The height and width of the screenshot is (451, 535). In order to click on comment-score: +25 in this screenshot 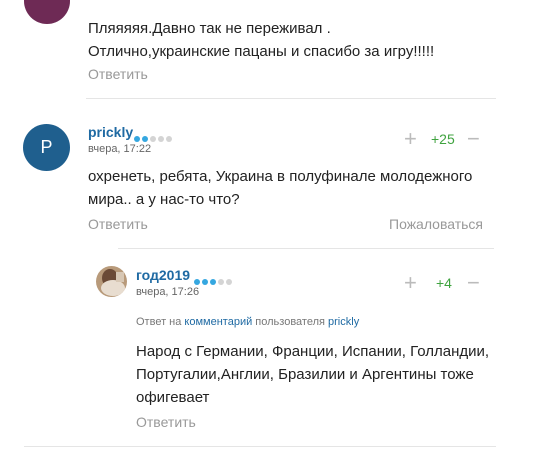, I will do `click(443, 139)`.